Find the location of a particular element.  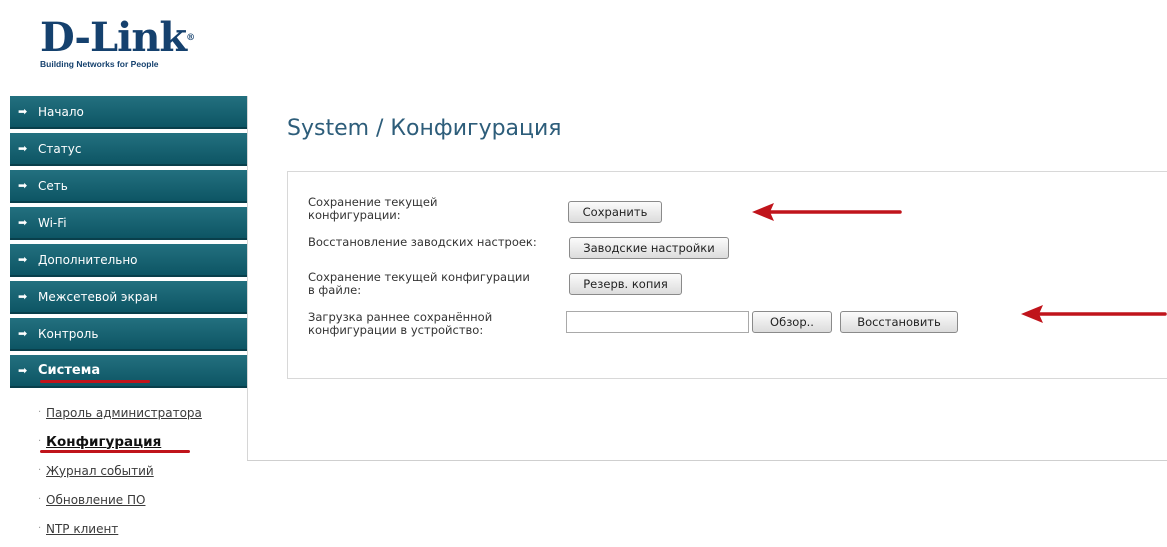

sidebar-item-label: Контроль is located at coordinates (68, 333).